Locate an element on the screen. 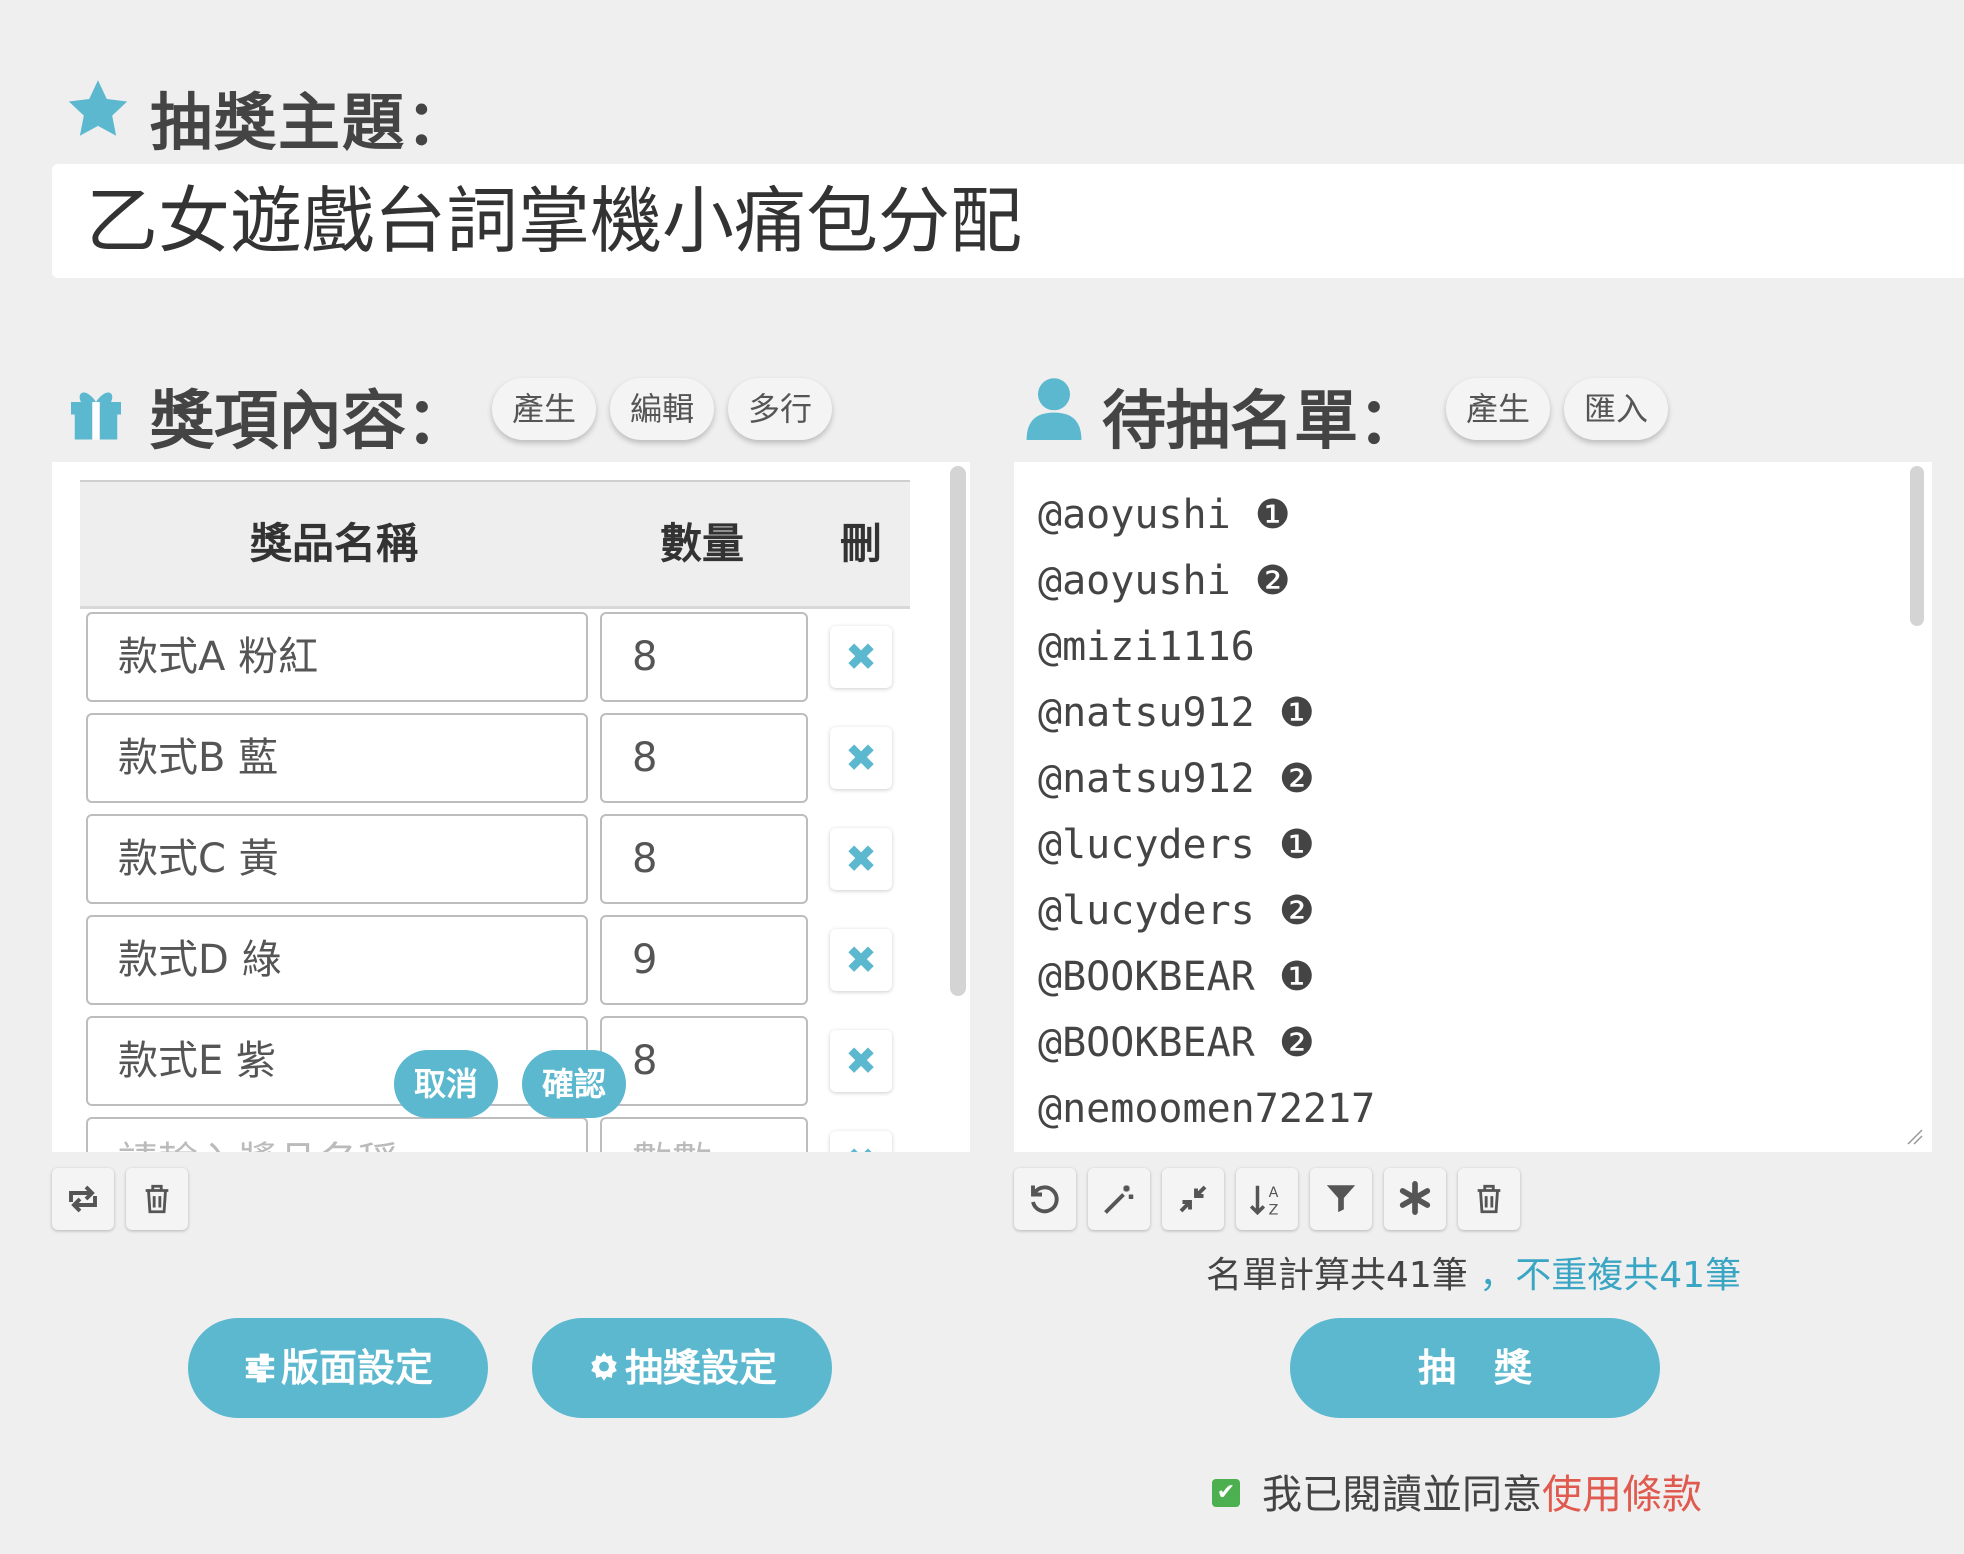 This screenshot has width=1964, height=1554. prize-generate-button: 產生 is located at coordinates (544, 409).